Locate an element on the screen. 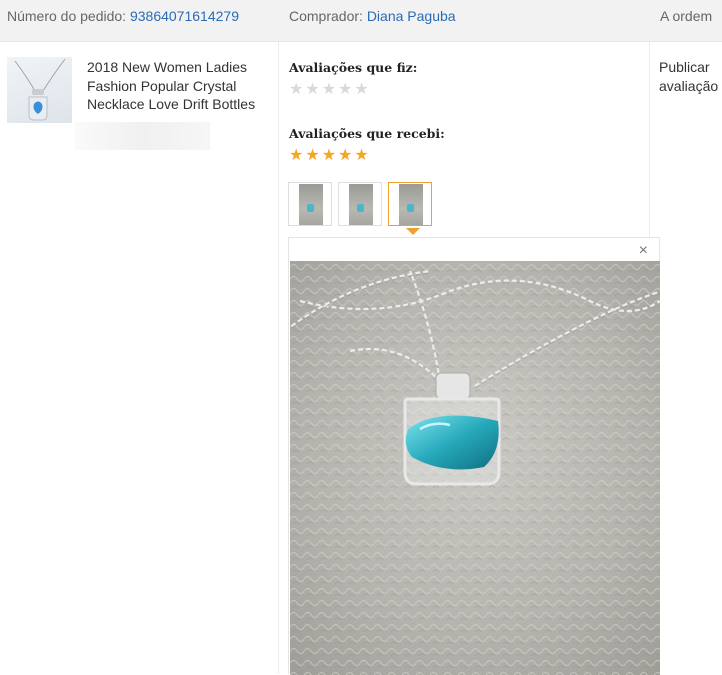  given-reviews-label: Avaliações que fiz: is located at coordinates (353, 67).